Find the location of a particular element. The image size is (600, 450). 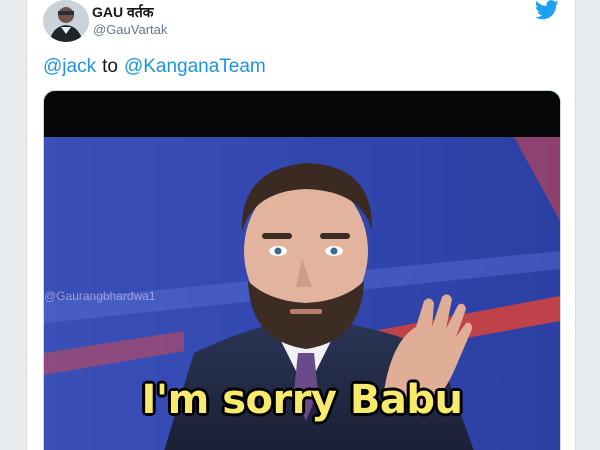

author-display-name: GAU वर्तक is located at coordinates (123, 12).